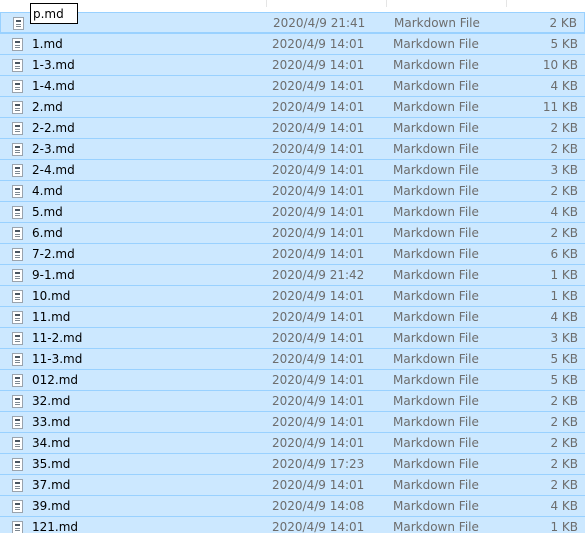 The image size is (585, 533). Describe the element at coordinates (53, 128) in the screenshot. I see `file-name: 2-2.md` at that location.